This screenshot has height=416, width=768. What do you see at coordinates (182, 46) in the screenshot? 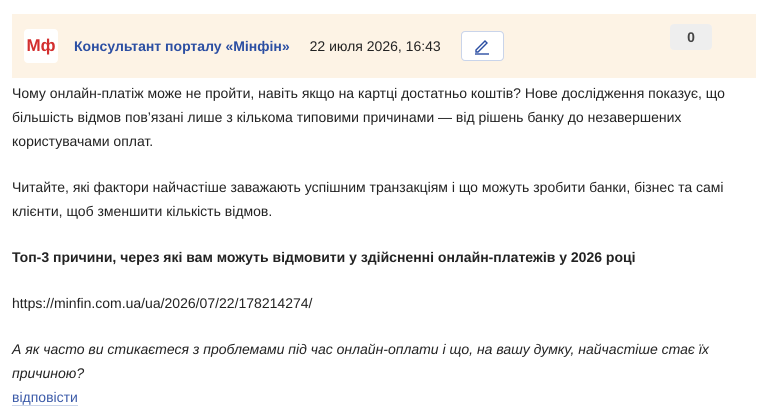
I see `author-link: Консультант порталу «Мінфін»` at bounding box center [182, 46].